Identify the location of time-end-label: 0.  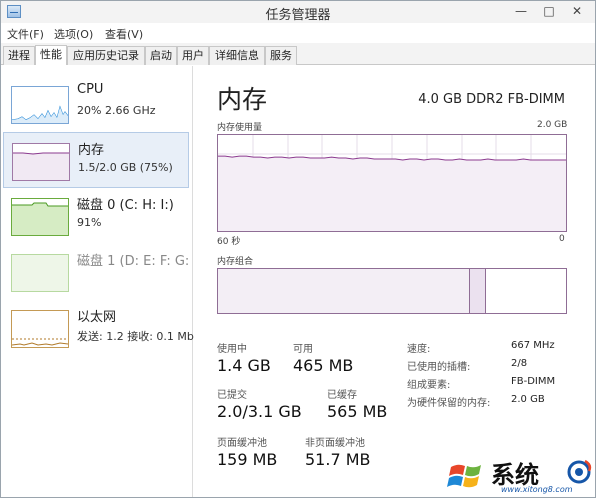
(562, 239).